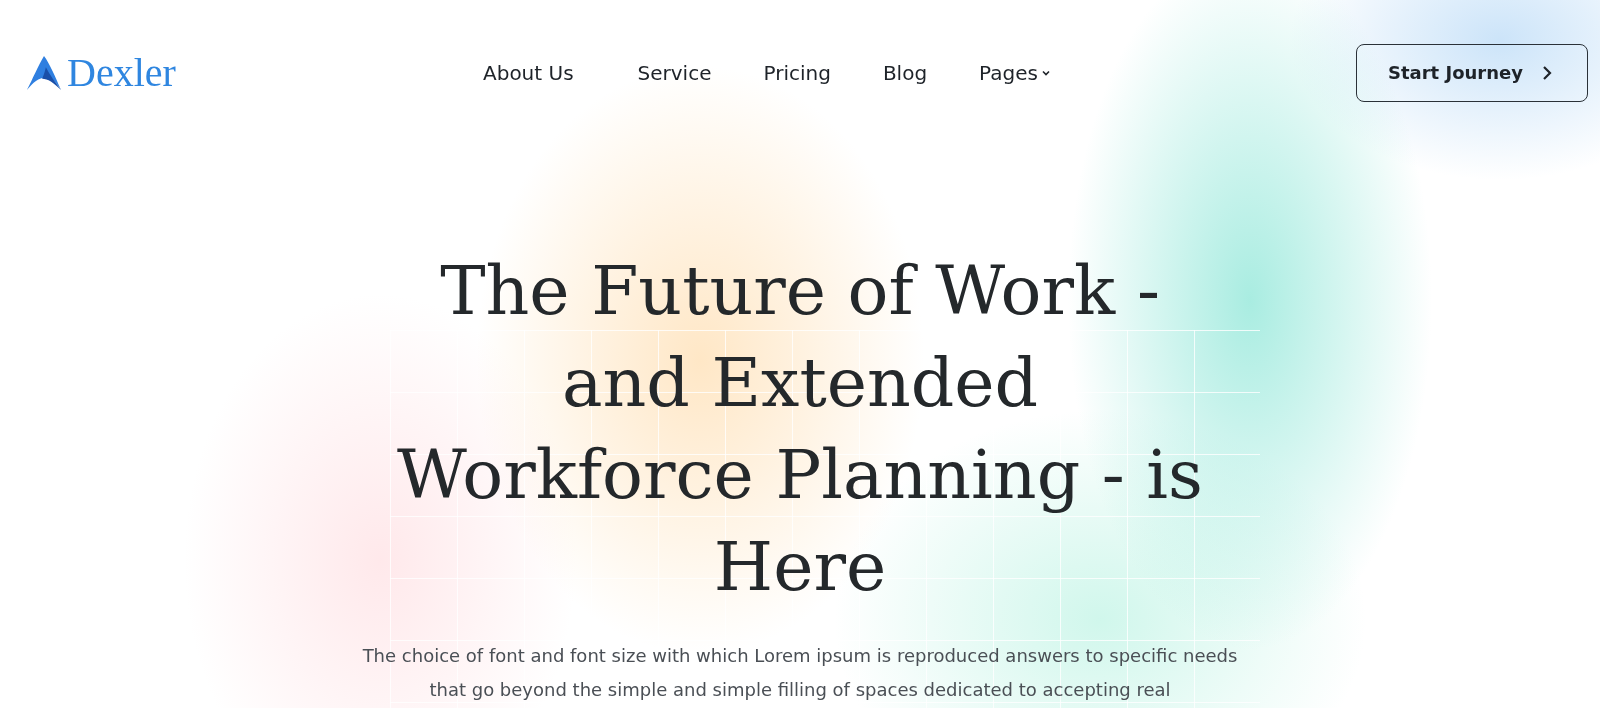 The width and height of the screenshot is (1600, 708). What do you see at coordinates (1547, 72) in the screenshot?
I see `chevron-right-icon` at bounding box center [1547, 72].